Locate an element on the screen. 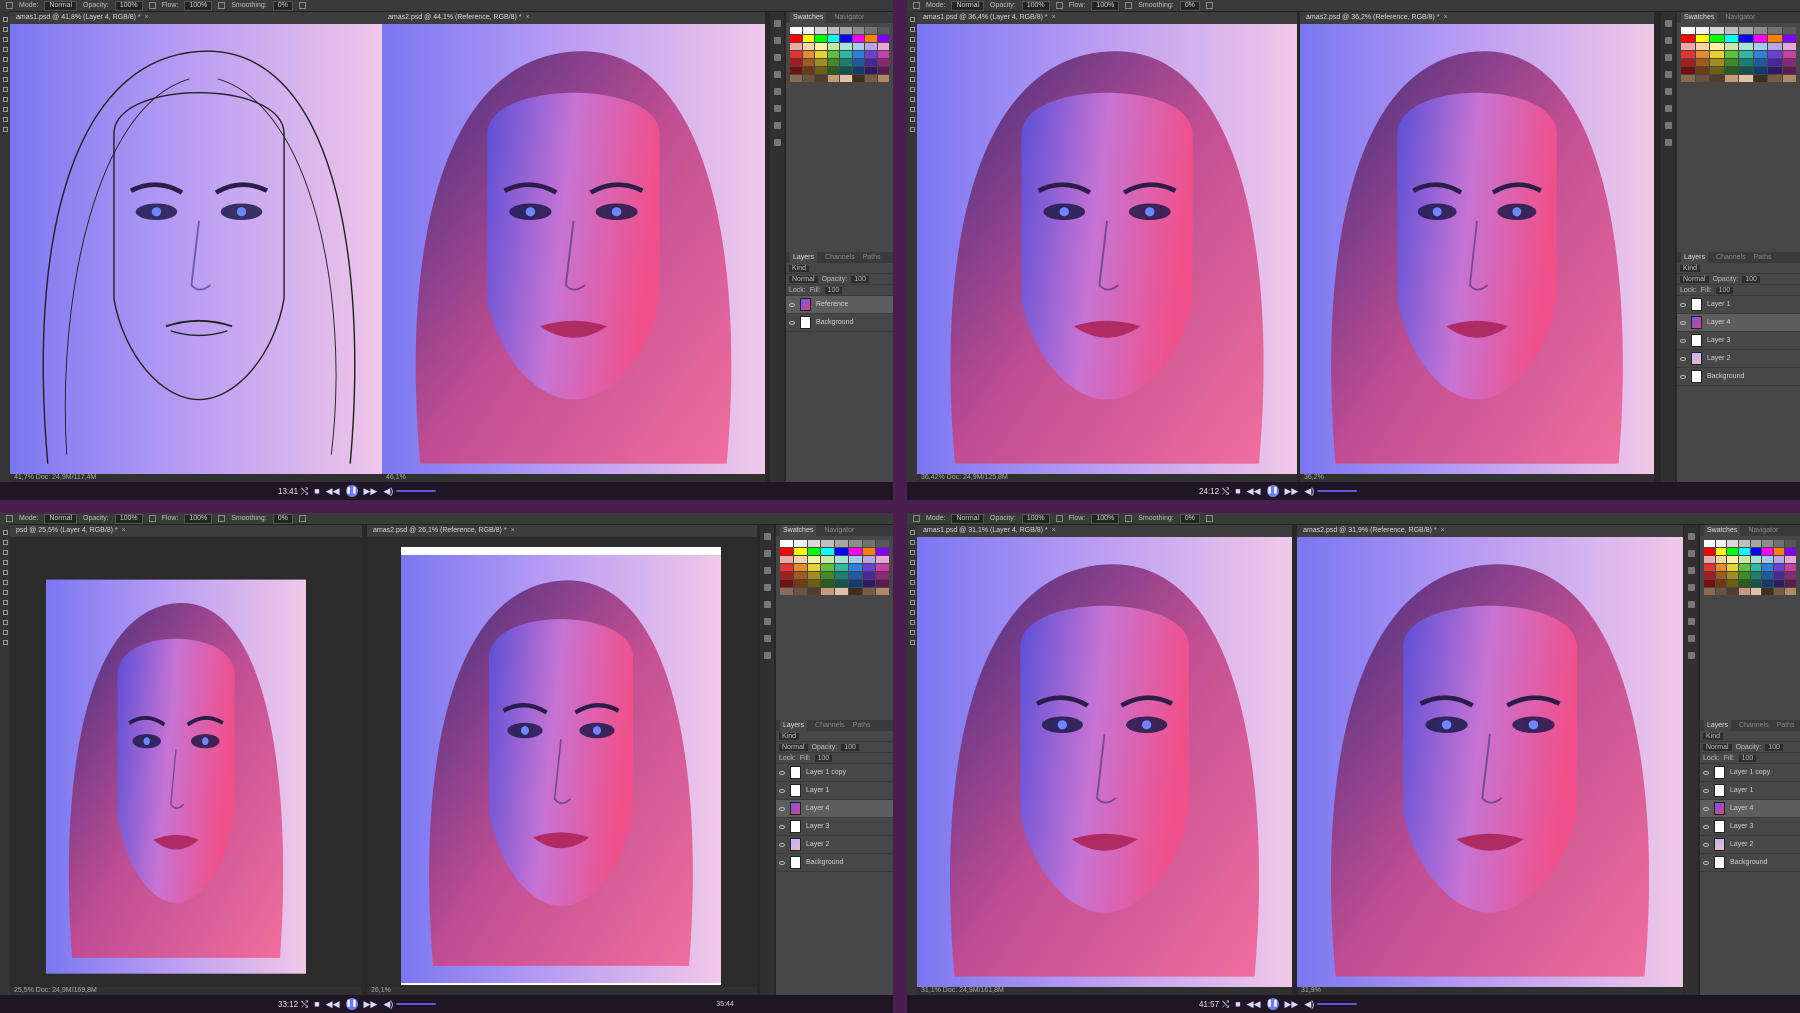 This screenshot has height=1013, width=1800. shuffle-icon: ⤭ is located at coordinates (1225, 1004).